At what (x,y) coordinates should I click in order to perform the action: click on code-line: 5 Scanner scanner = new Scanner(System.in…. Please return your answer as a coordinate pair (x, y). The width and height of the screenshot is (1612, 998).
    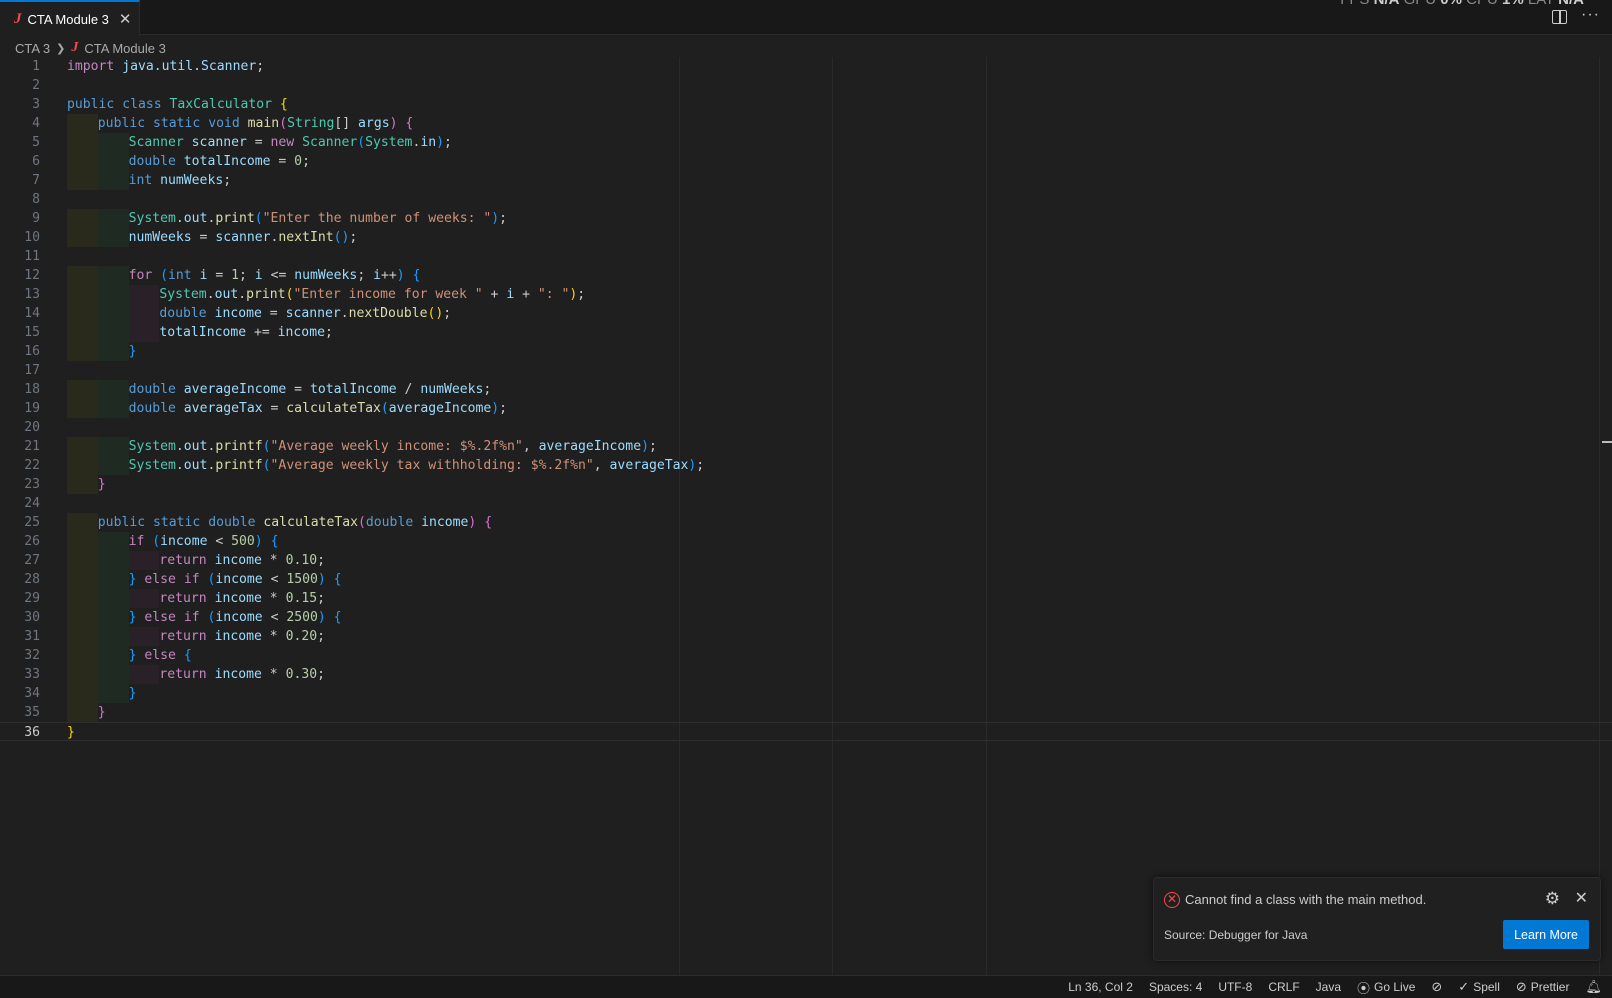
    Looking at the image, I should click on (806, 142).